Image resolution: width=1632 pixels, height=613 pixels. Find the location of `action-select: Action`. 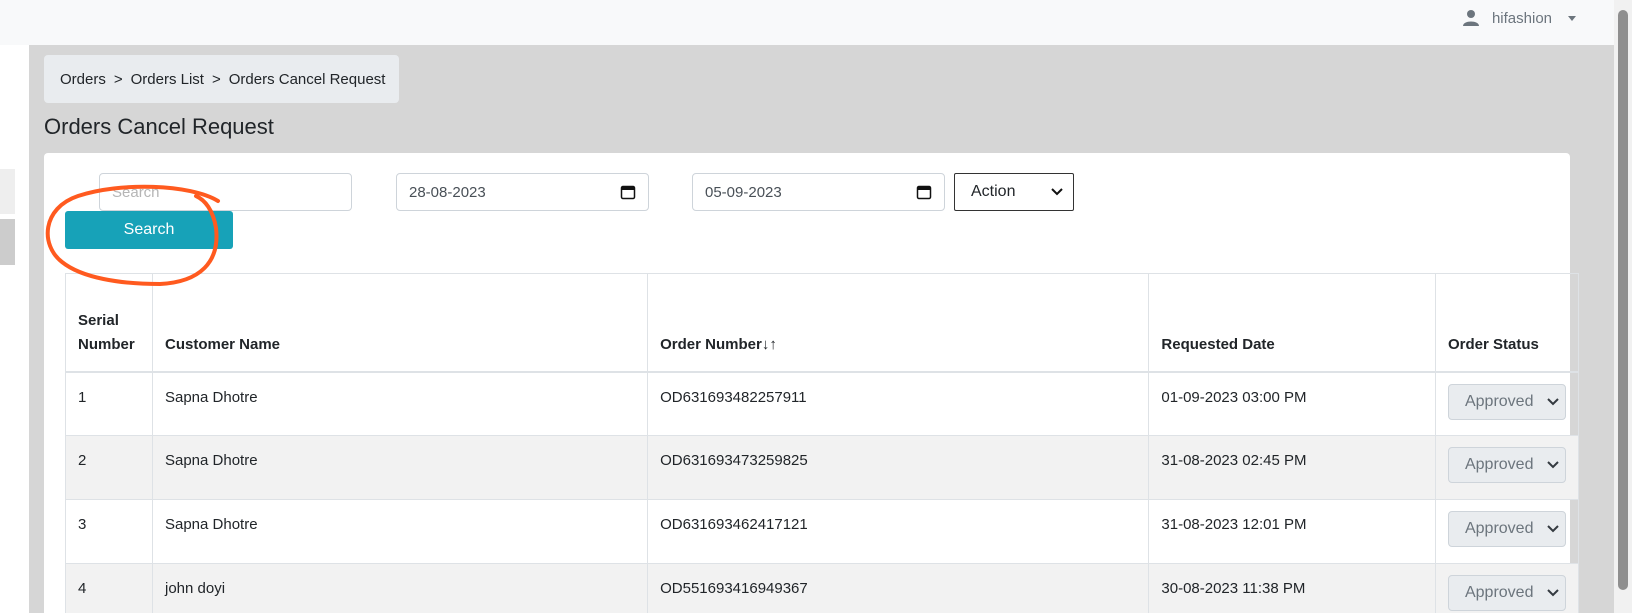

action-select: Action is located at coordinates (1014, 192).